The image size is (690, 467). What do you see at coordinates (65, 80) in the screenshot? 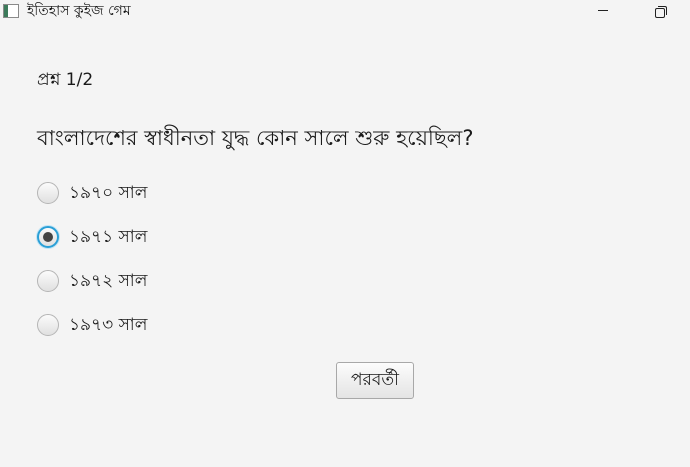
I see `question-counter: প্রশ্ন 1/2` at bounding box center [65, 80].